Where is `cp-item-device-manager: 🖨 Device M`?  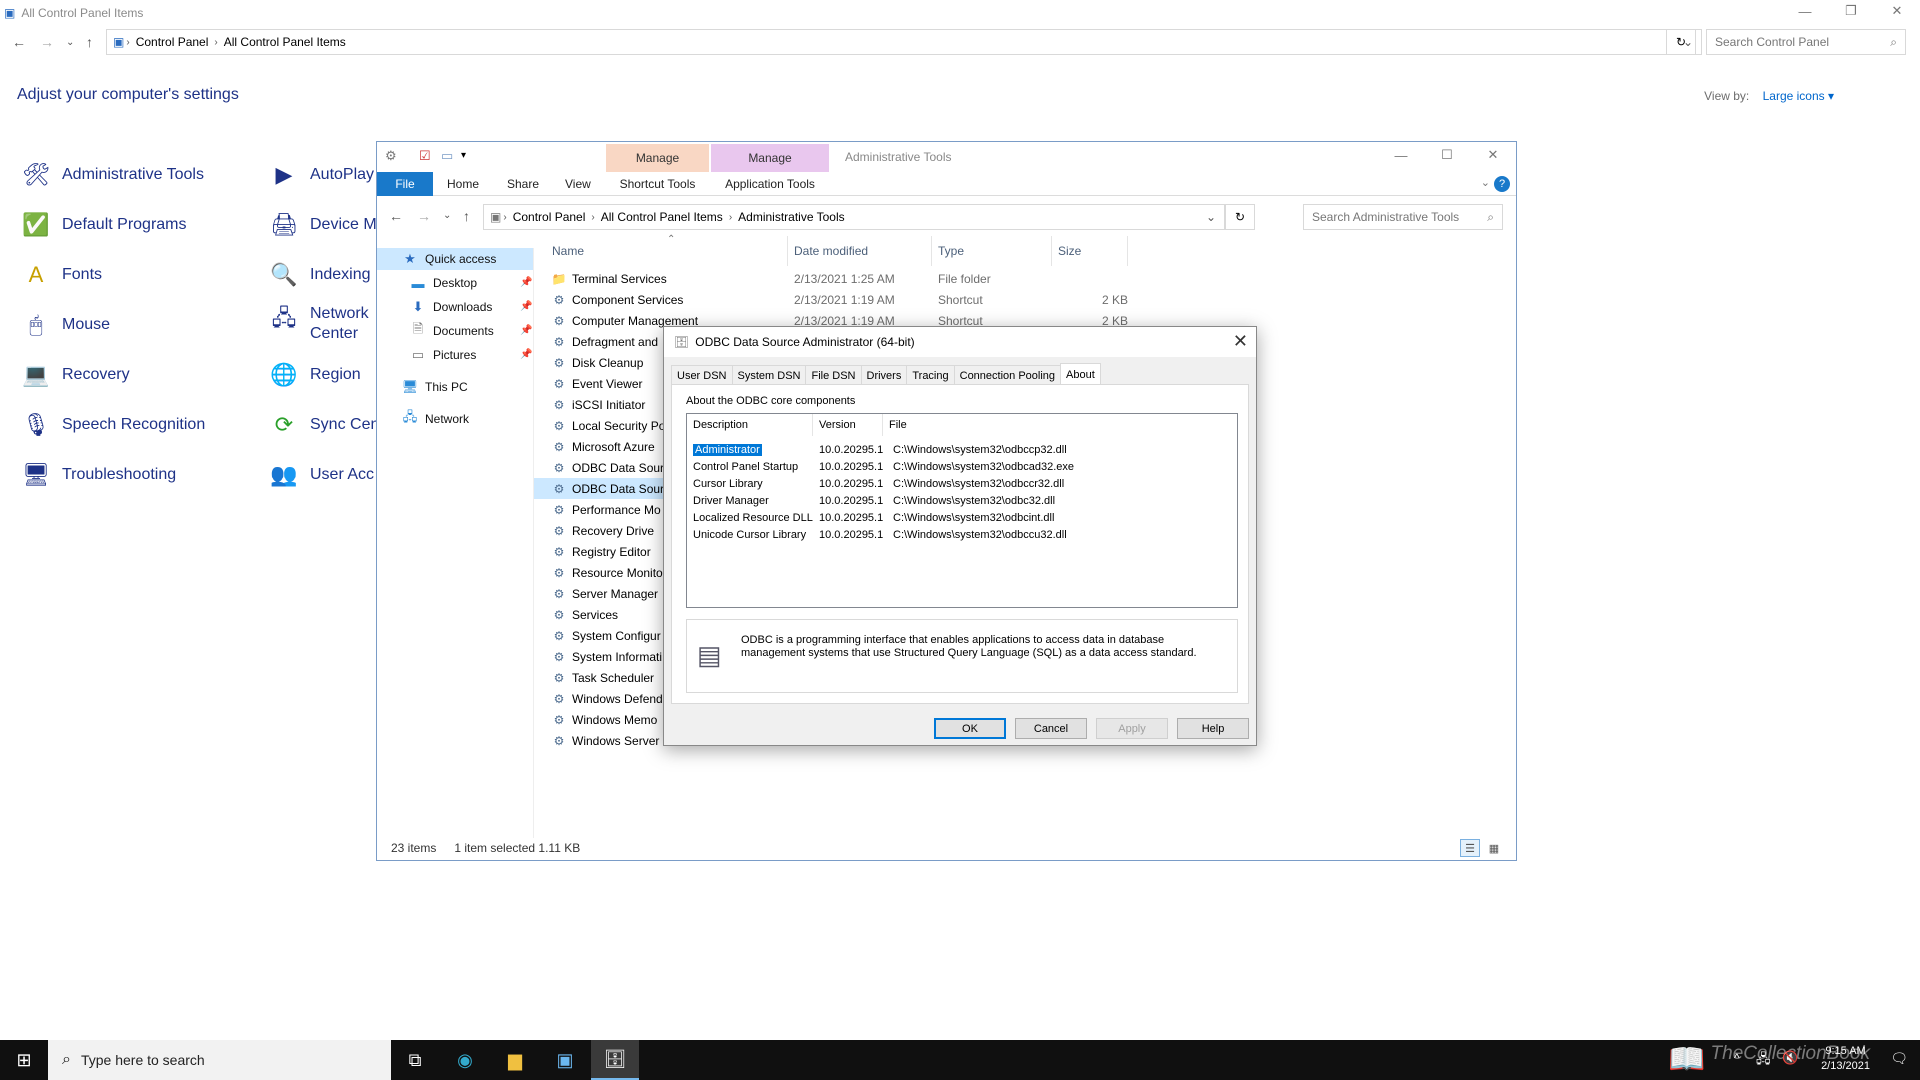
cp-item-device-manager: 🖨 Device M is located at coordinates (322, 225).